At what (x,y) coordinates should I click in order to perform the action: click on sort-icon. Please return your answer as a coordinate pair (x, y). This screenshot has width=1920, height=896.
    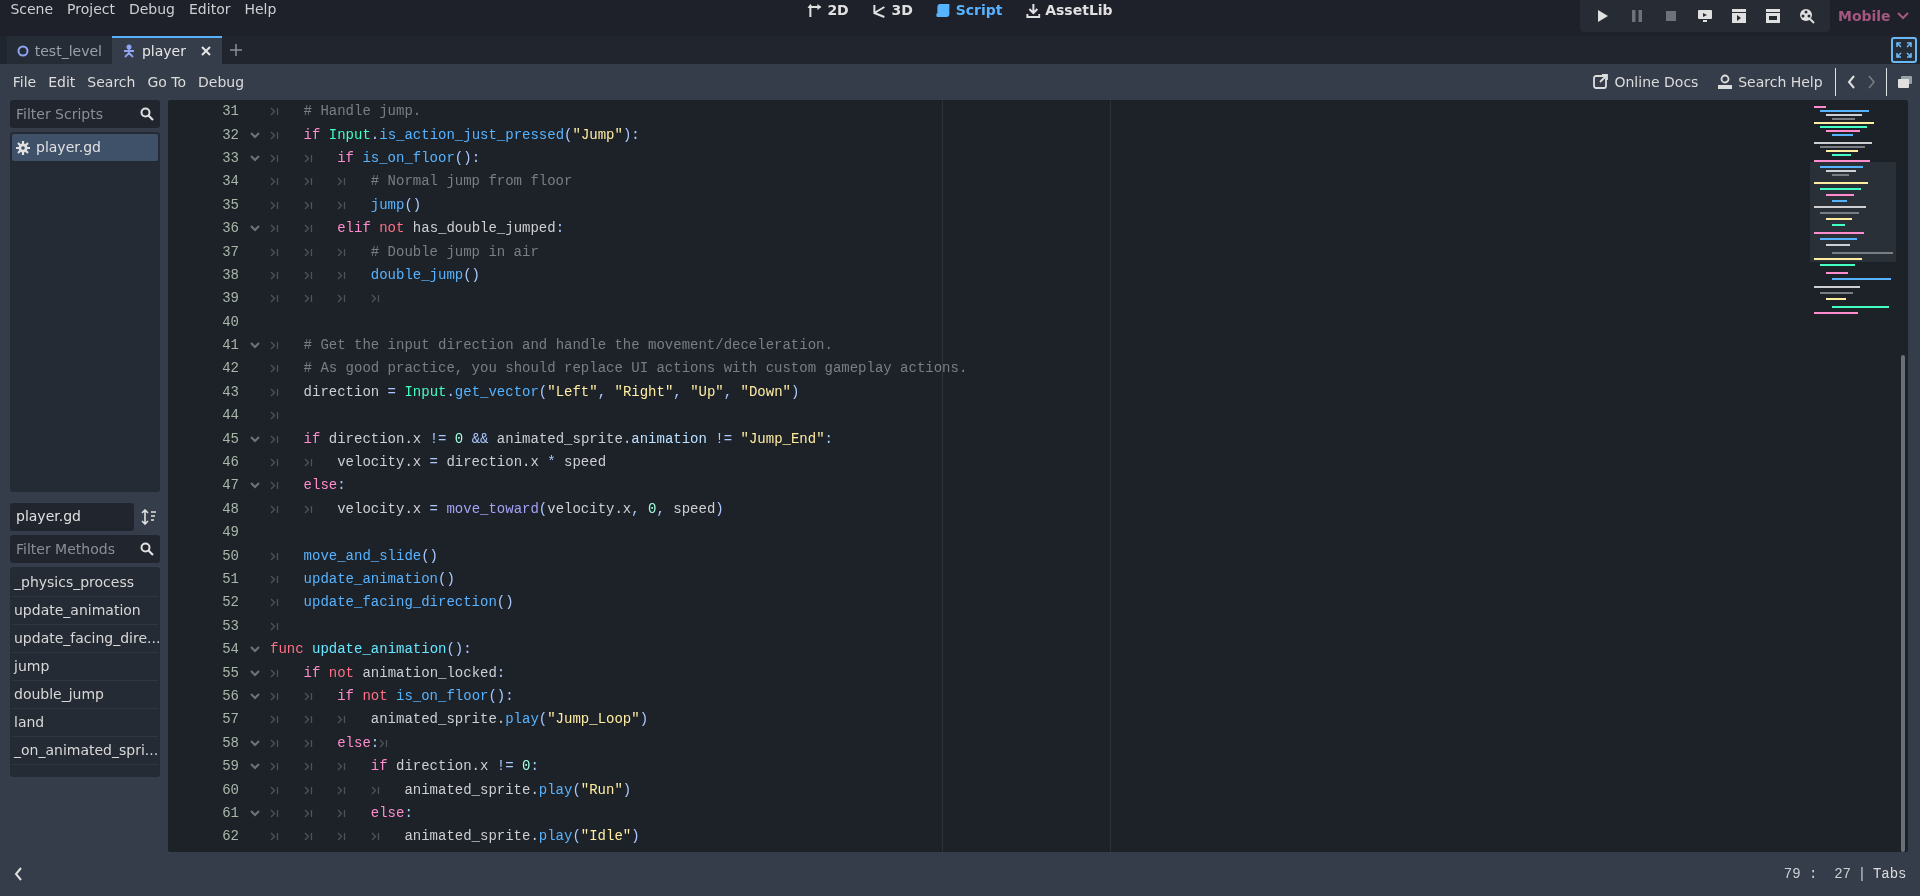
    Looking at the image, I should click on (148, 516).